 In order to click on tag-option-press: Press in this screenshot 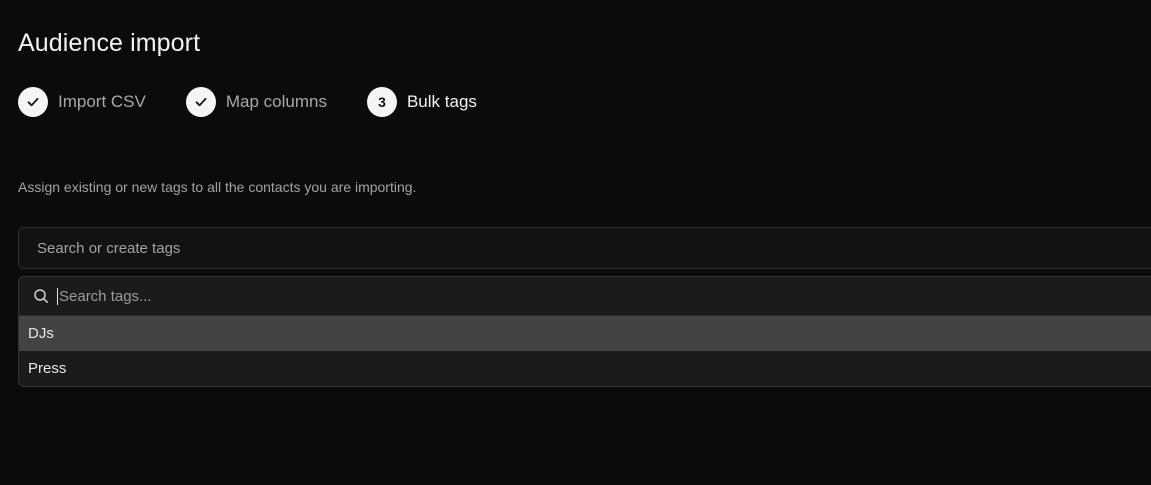, I will do `click(585, 368)`.